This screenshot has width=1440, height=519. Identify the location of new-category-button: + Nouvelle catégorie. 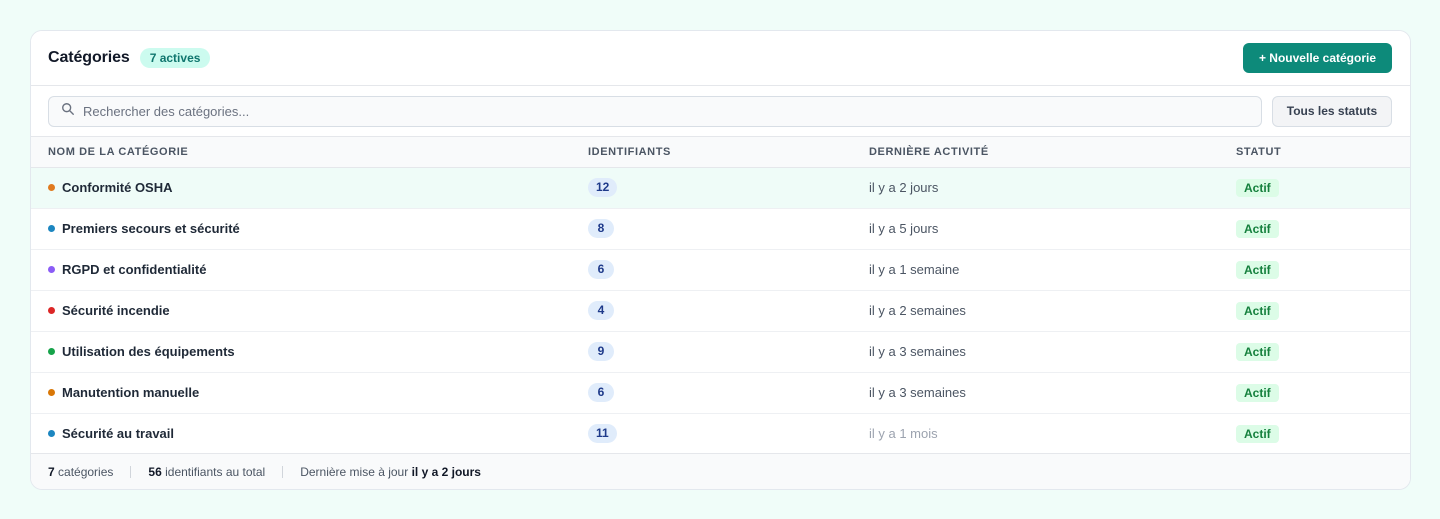
(1317, 58).